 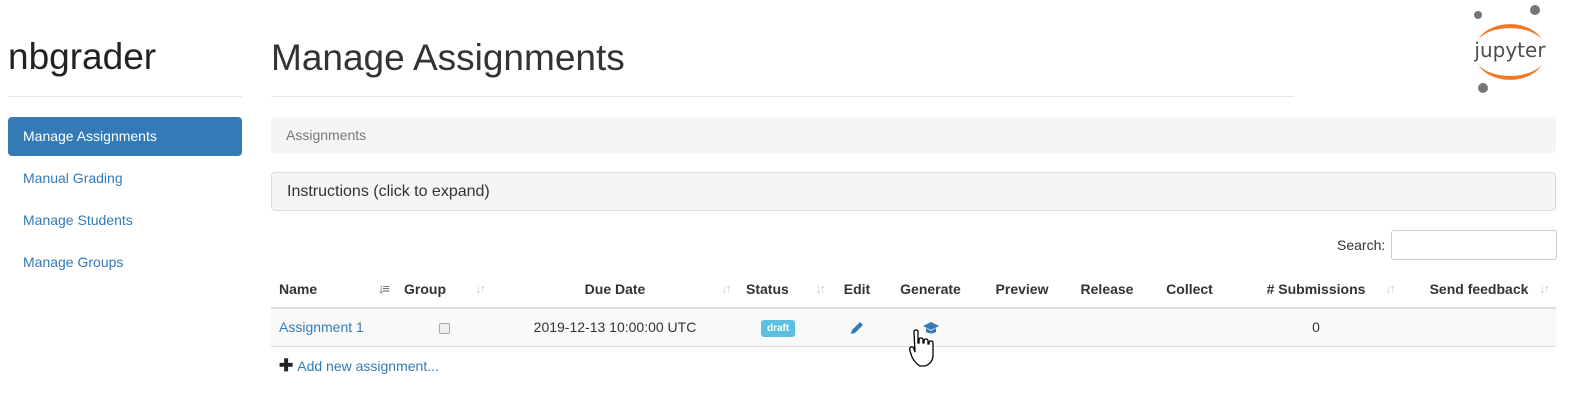 I want to click on col-collect: Collect, so click(x=1189, y=289).